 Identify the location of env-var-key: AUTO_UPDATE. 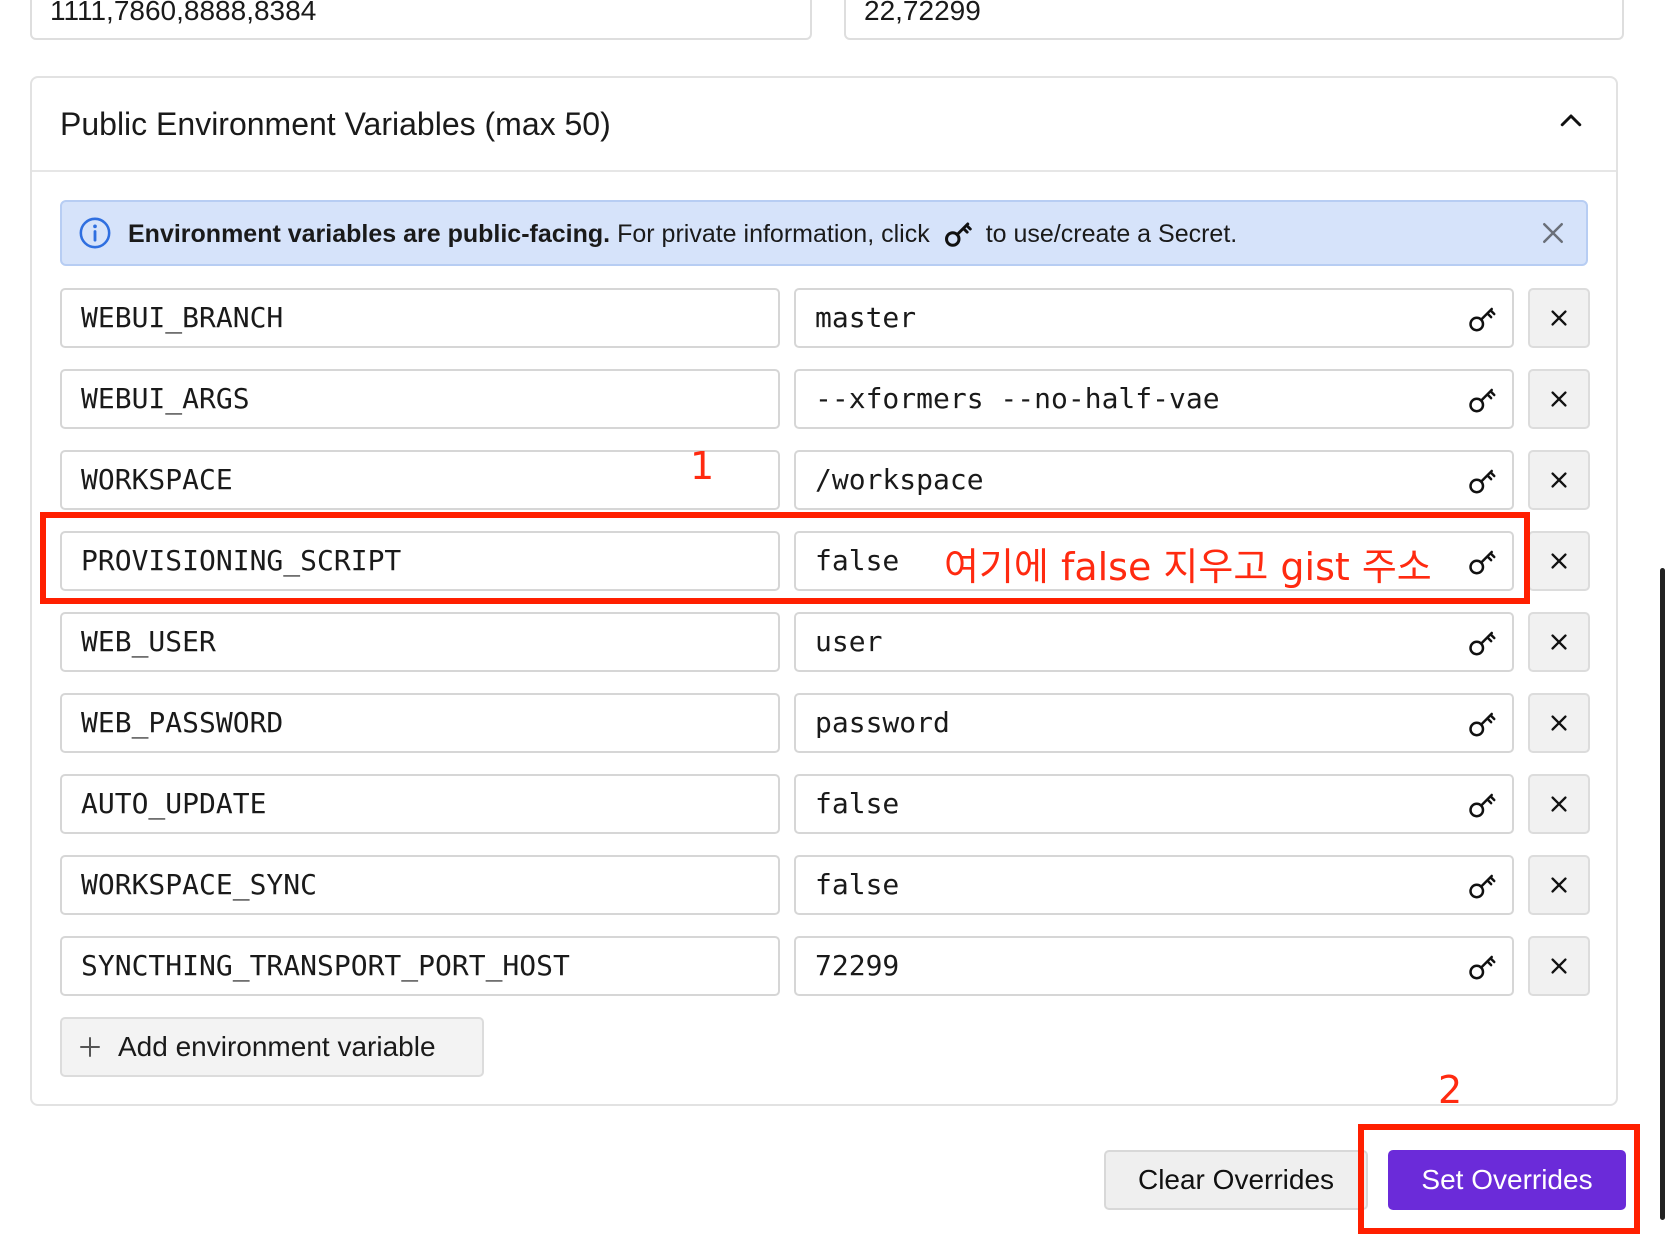
(174, 803).